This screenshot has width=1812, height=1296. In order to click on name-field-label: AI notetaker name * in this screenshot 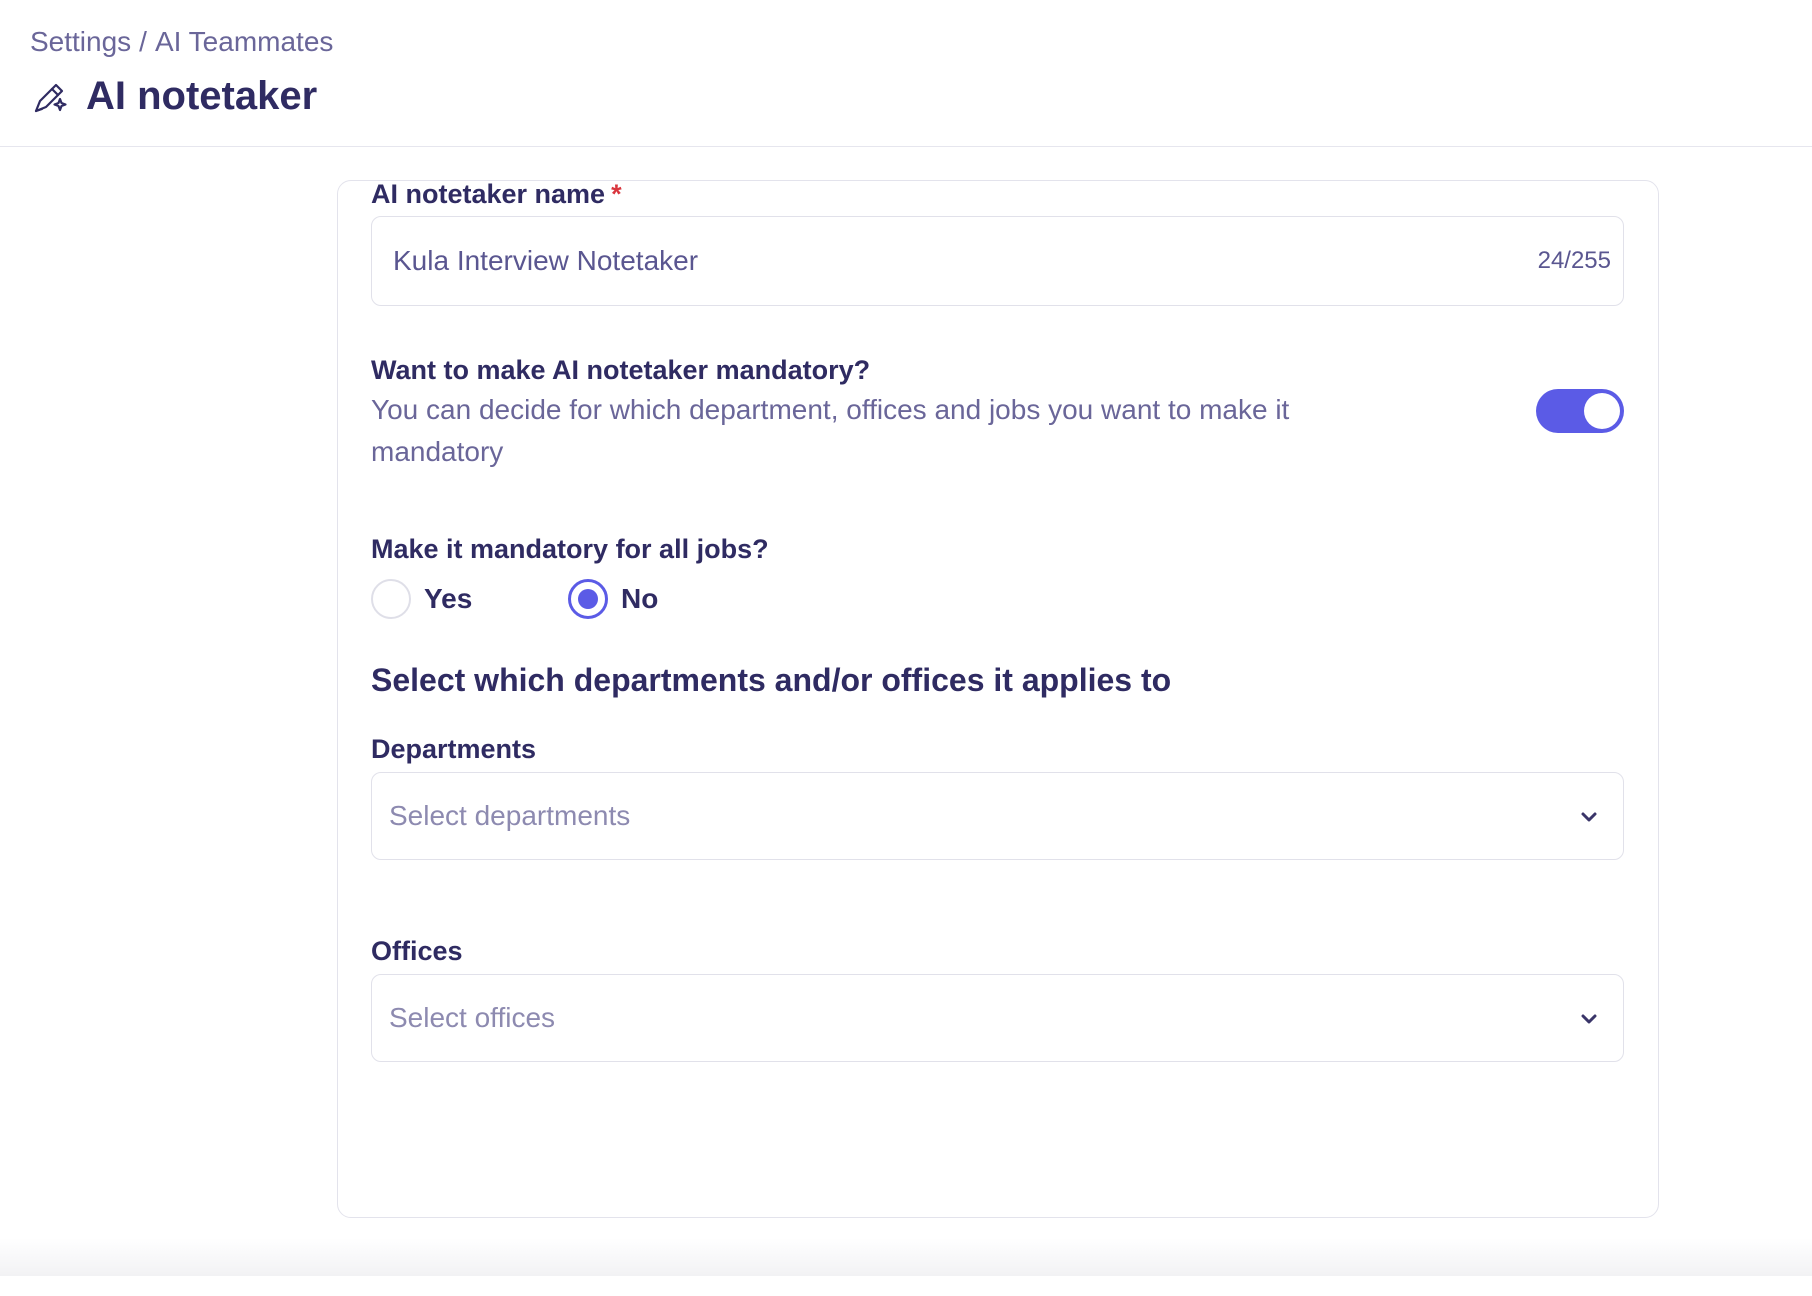, I will do `click(496, 194)`.